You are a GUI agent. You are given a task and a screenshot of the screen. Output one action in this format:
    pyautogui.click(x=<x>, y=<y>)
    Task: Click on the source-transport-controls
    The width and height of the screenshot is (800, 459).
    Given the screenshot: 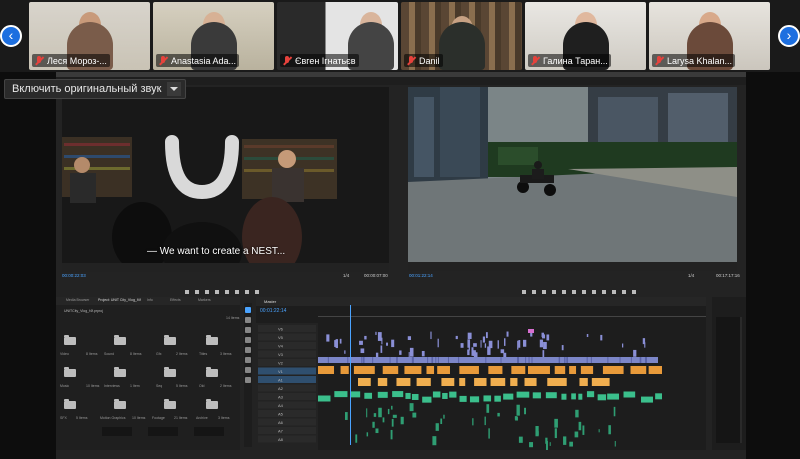 What is the action you would take?
    pyautogui.click(x=222, y=293)
    